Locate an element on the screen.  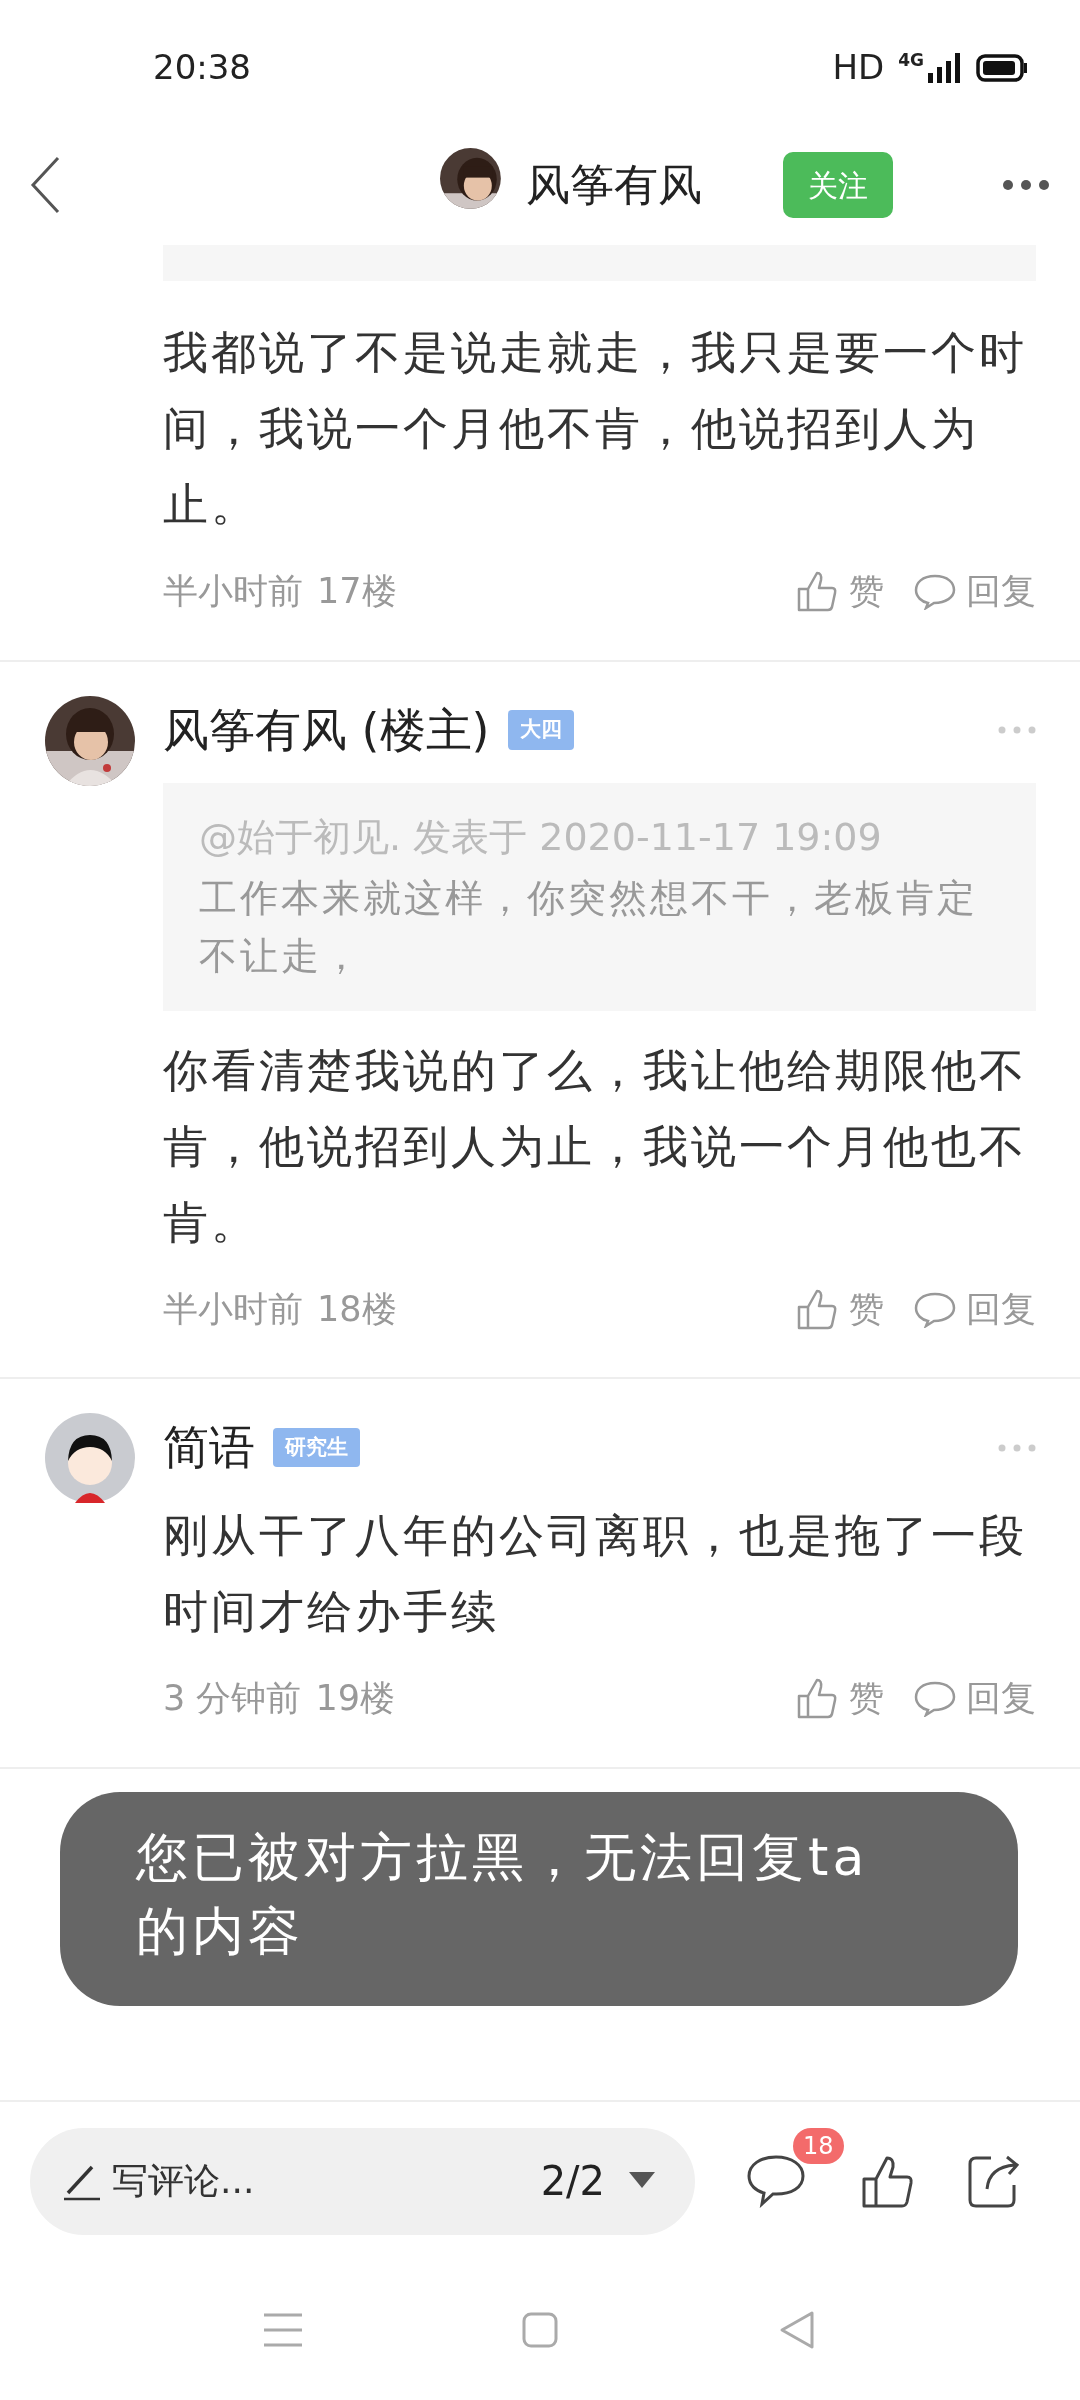
comment-input-field: 写评论... 2/2 is located at coordinates (362, 2181).